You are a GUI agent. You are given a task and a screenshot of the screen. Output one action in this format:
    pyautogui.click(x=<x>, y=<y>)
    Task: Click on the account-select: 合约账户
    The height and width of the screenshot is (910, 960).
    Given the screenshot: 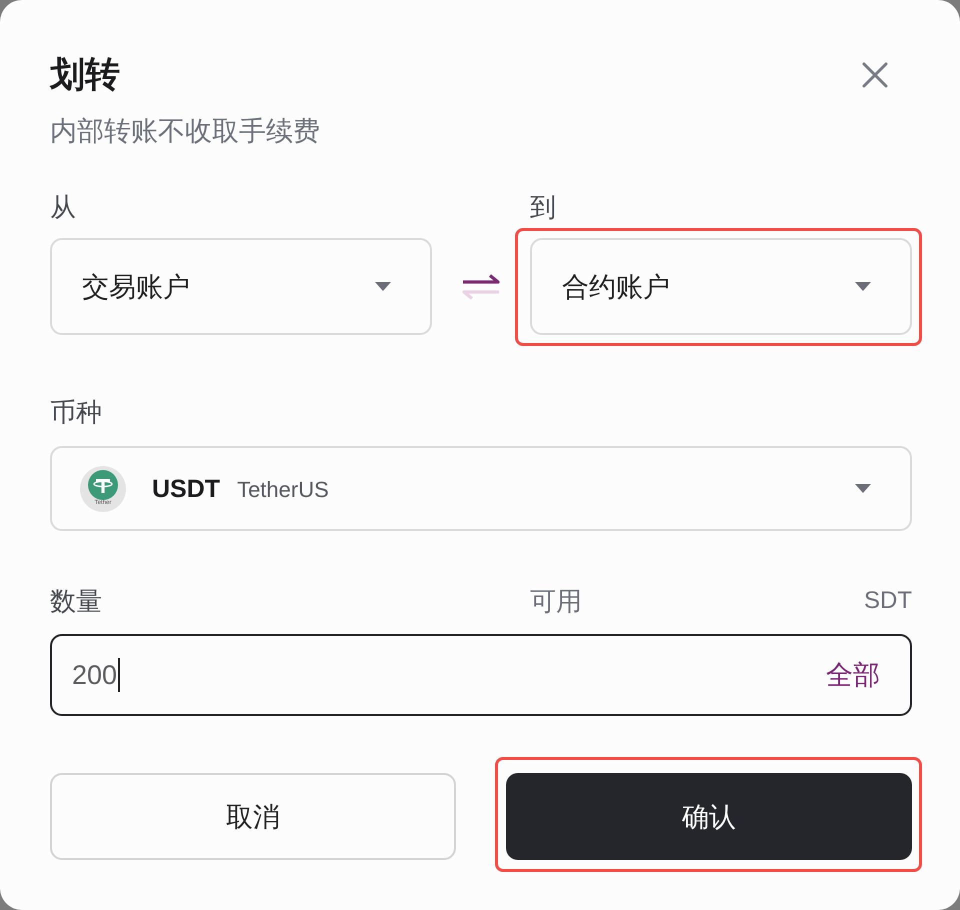 What is the action you would take?
    pyautogui.click(x=721, y=286)
    